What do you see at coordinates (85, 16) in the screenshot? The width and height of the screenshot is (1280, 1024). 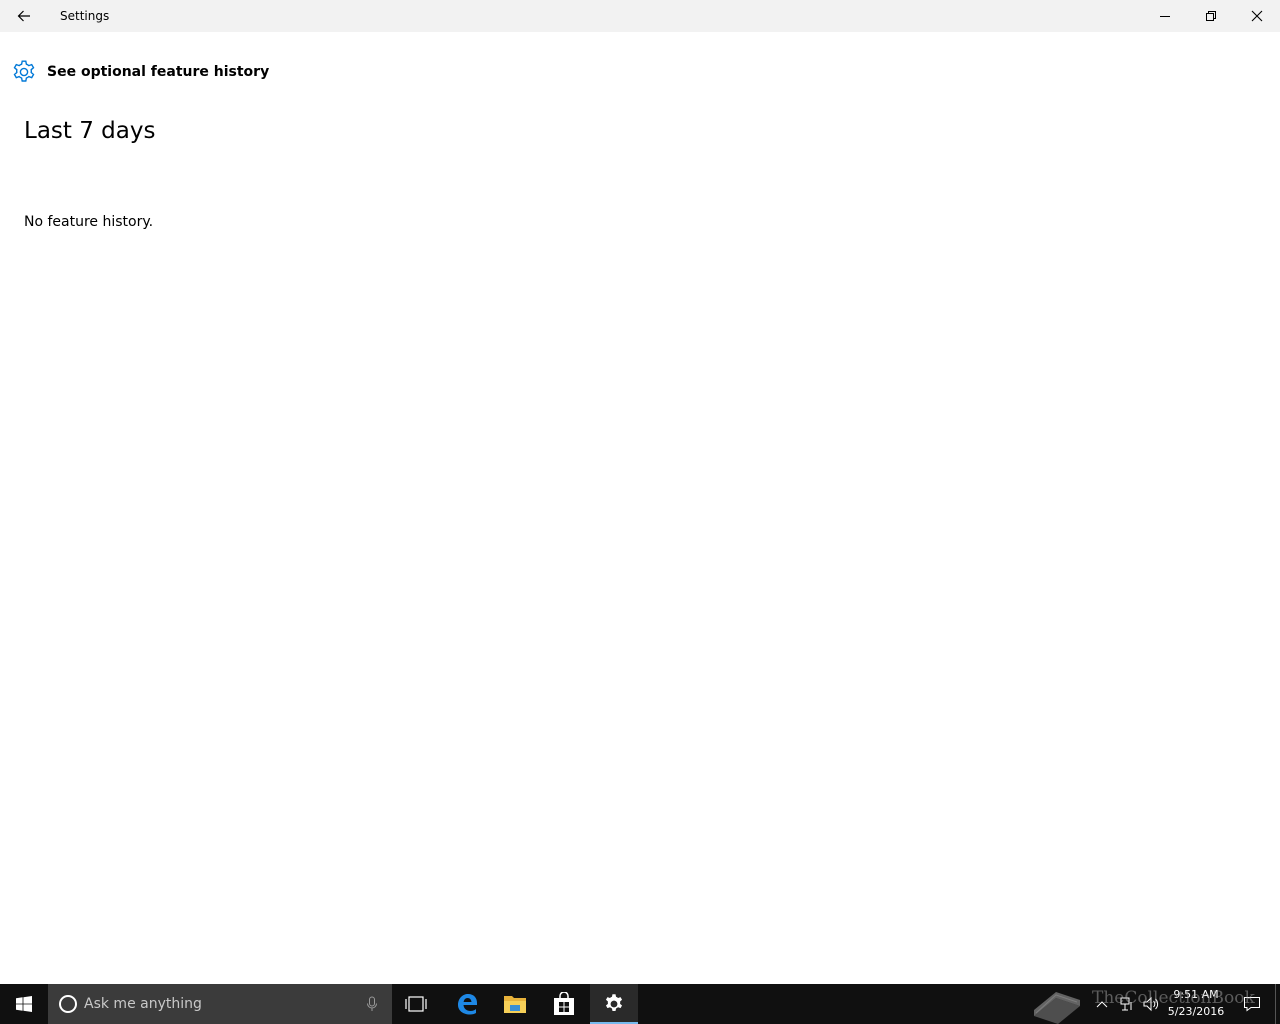 I see `window-title: Settings` at bounding box center [85, 16].